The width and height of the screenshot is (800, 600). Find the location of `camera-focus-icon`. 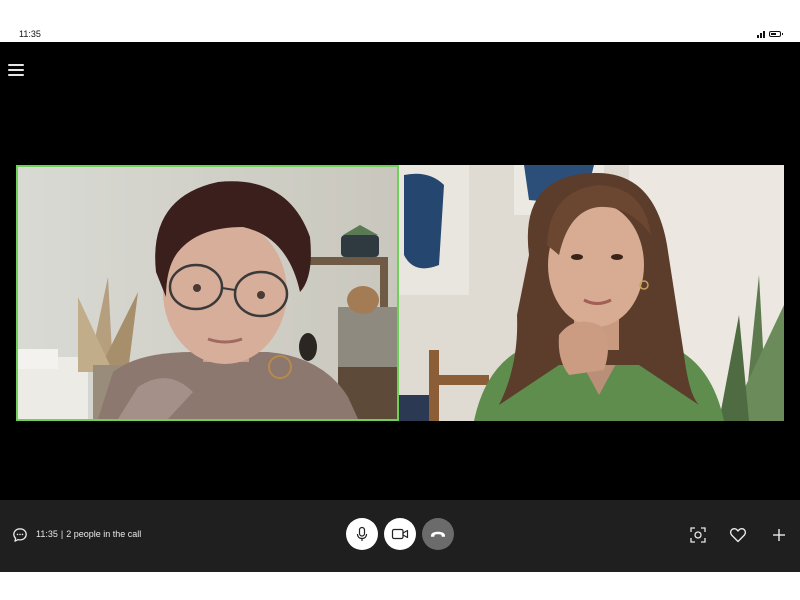

camera-focus-icon is located at coordinates (698, 535).